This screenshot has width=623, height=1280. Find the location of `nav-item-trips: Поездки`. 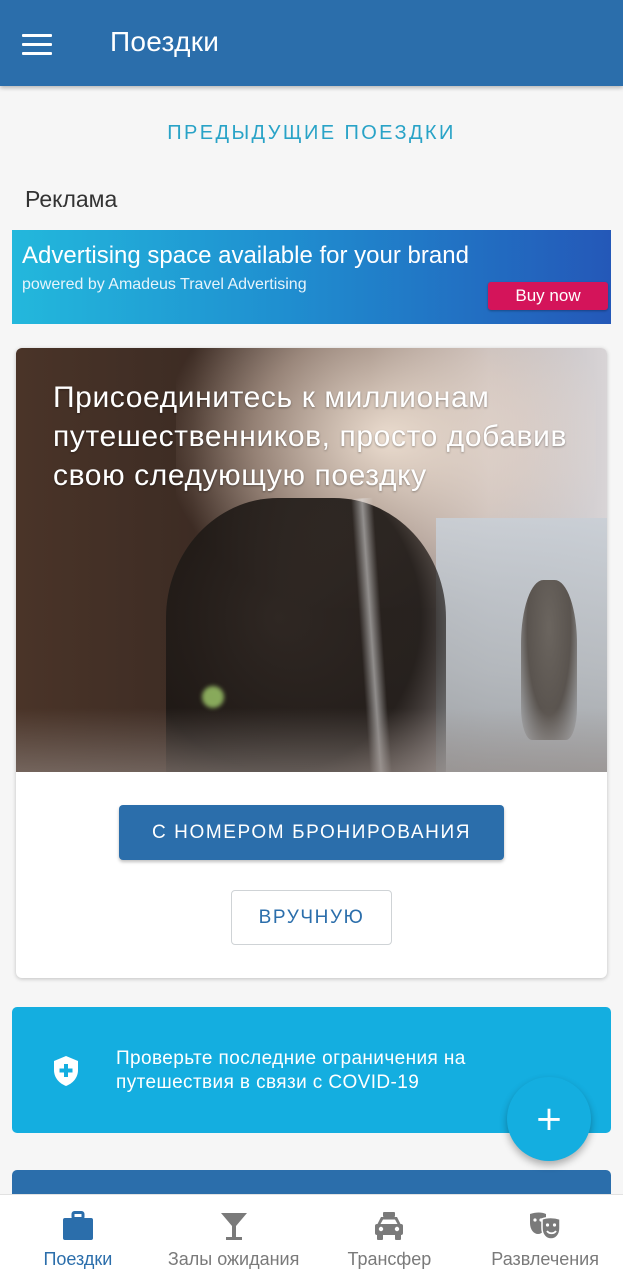

nav-item-trips: Поездки is located at coordinates (78, 1237).